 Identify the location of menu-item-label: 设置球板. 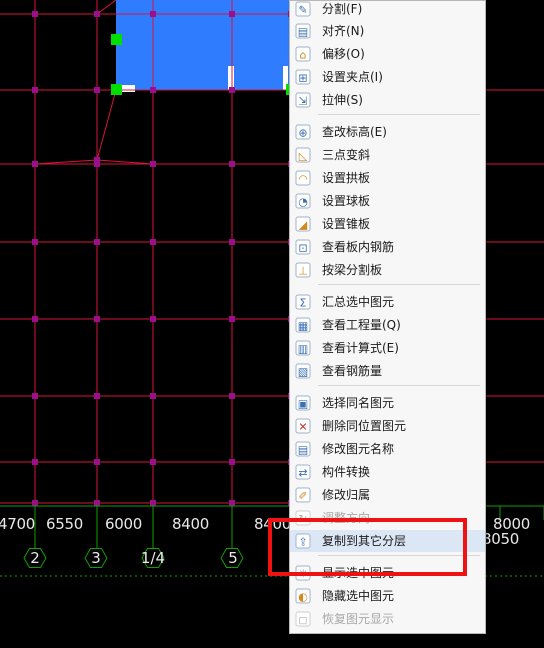
(346, 201).